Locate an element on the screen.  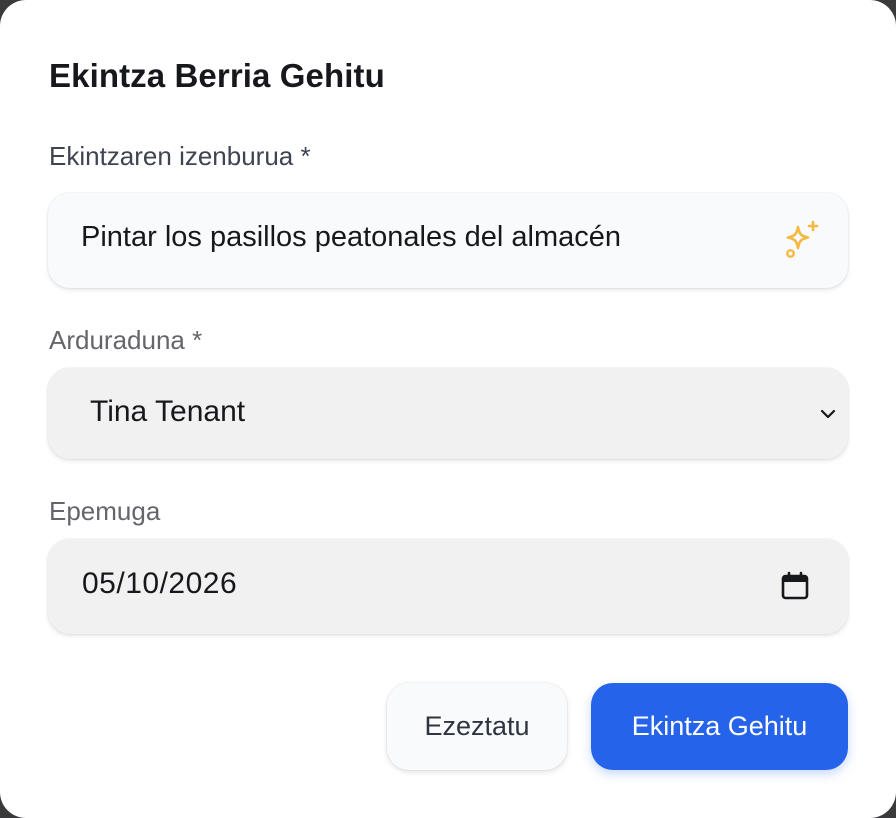
assignee-field-label: Arduraduna * is located at coordinates (126, 340).